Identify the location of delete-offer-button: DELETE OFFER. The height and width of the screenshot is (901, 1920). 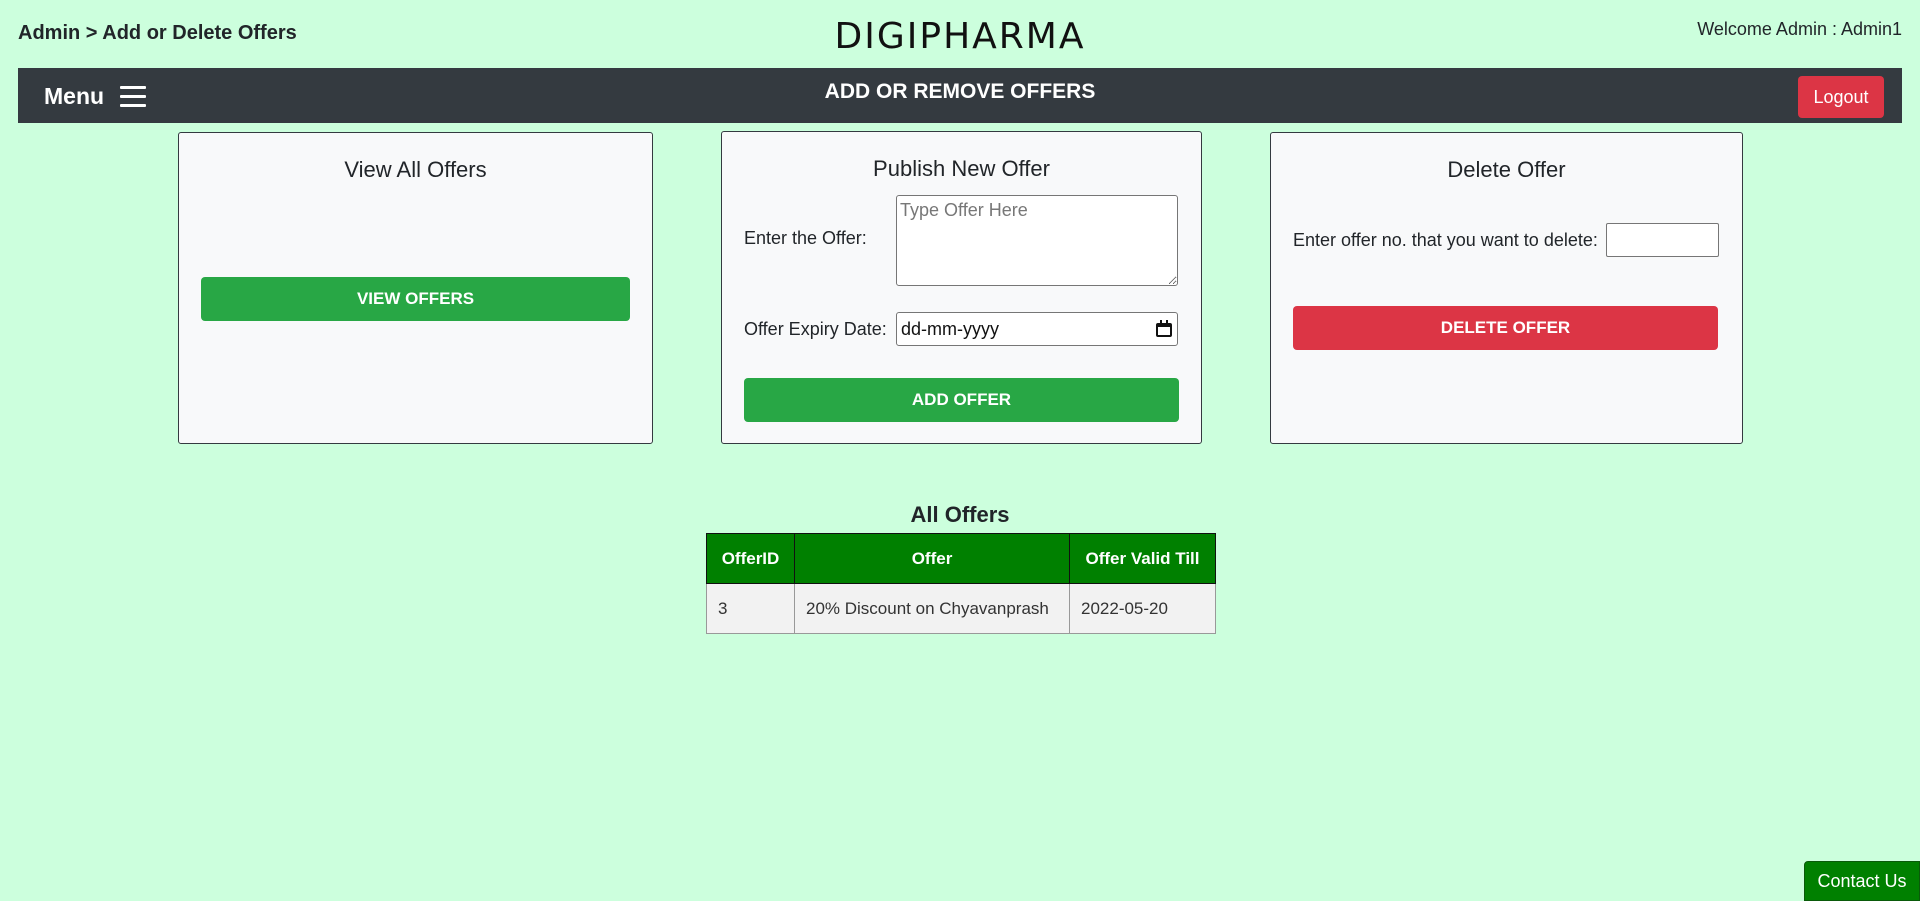
(1505, 328).